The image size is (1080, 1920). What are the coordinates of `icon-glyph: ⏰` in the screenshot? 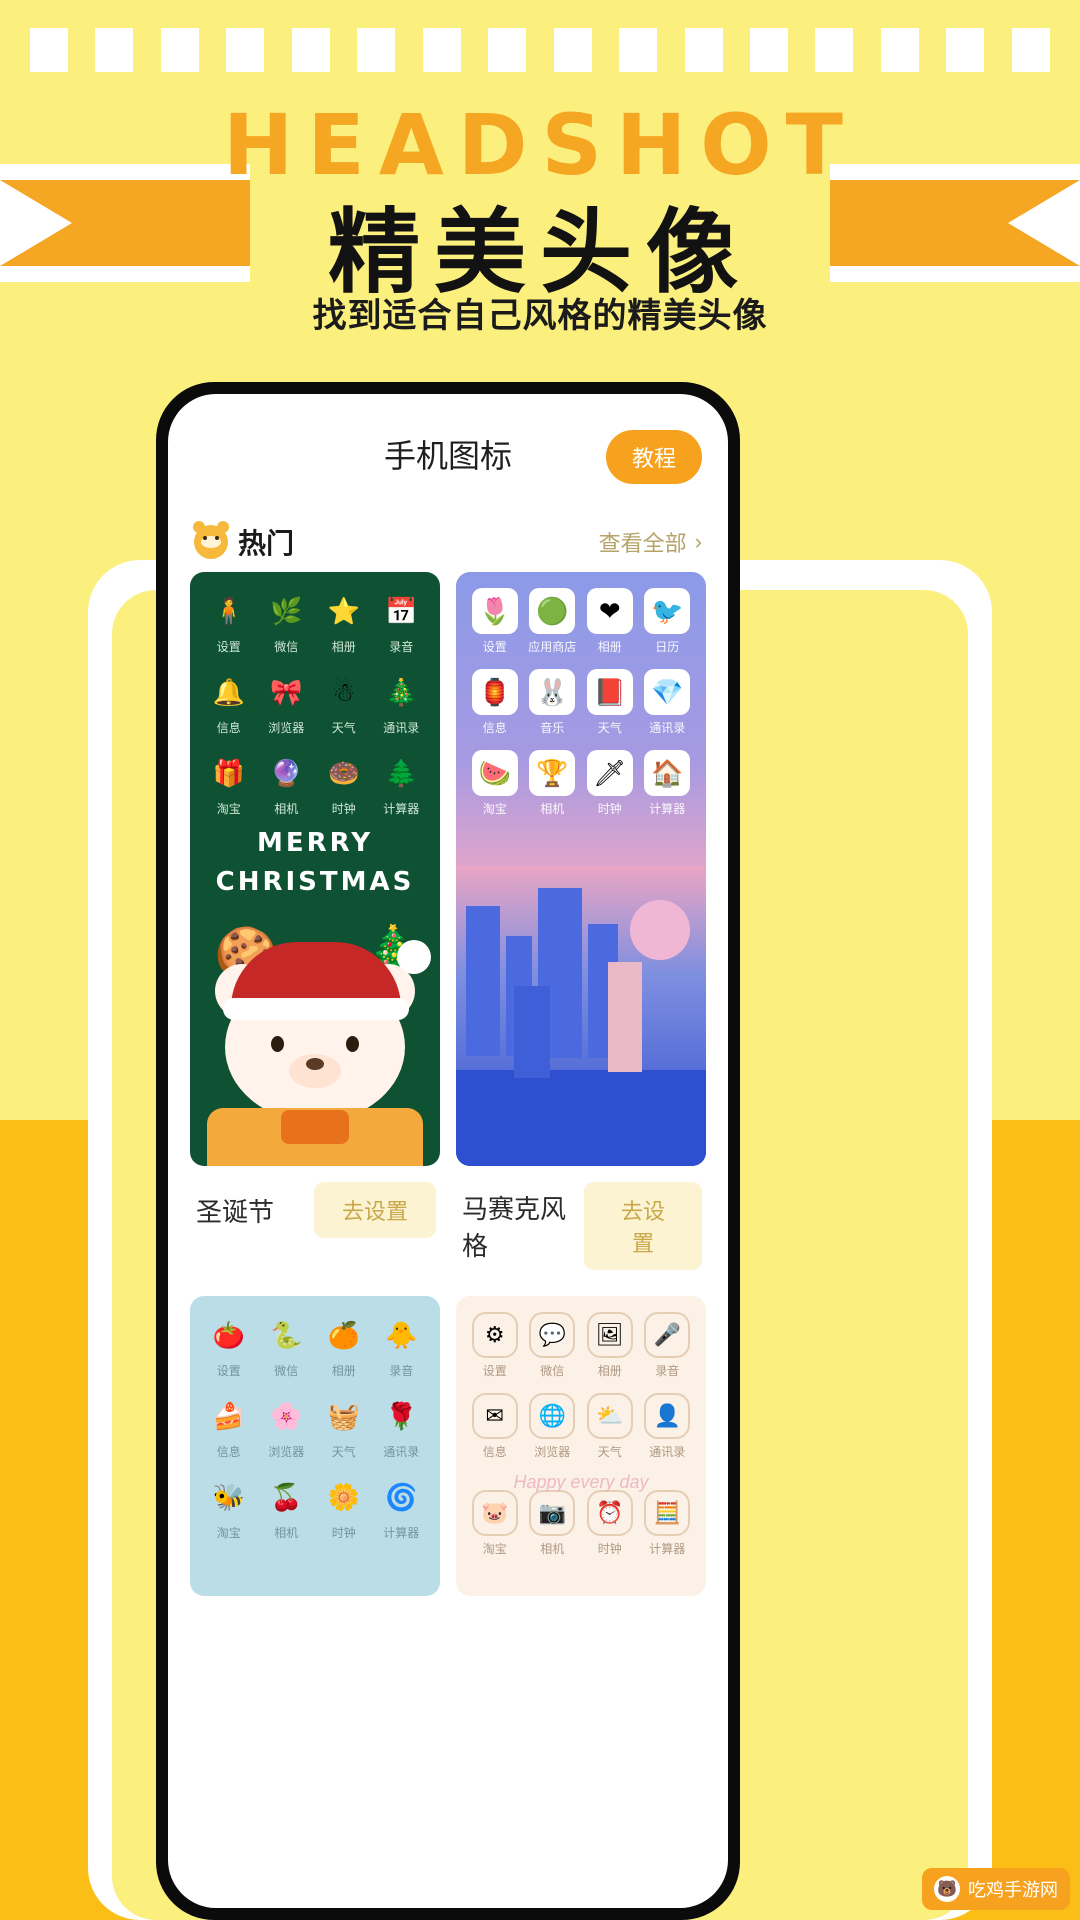 It's located at (609, 1513).